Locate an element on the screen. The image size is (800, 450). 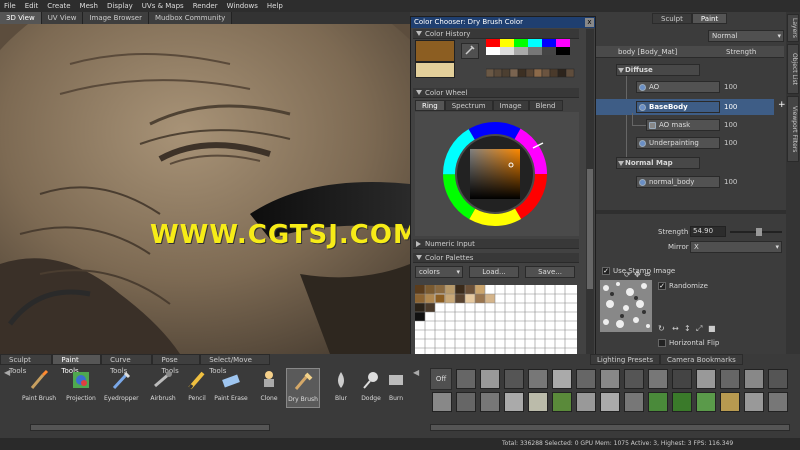
side-tab-object-list: Object List is located at coordinates (793, 69).